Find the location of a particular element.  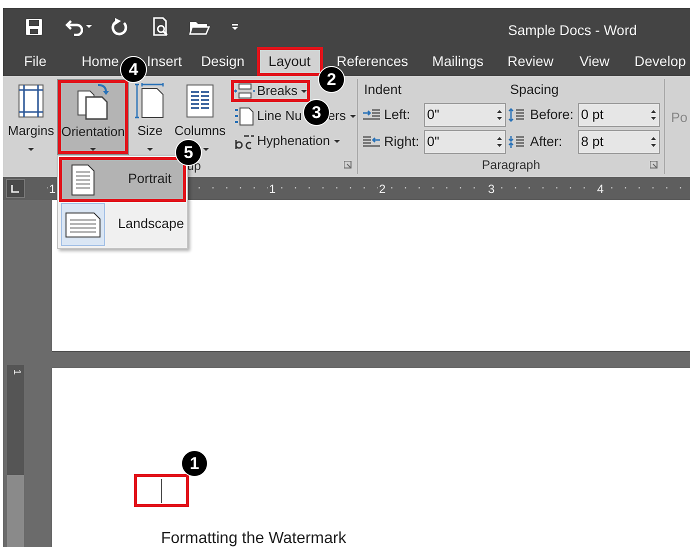

ribbon-button: Size is located at coordinates (150, 110).